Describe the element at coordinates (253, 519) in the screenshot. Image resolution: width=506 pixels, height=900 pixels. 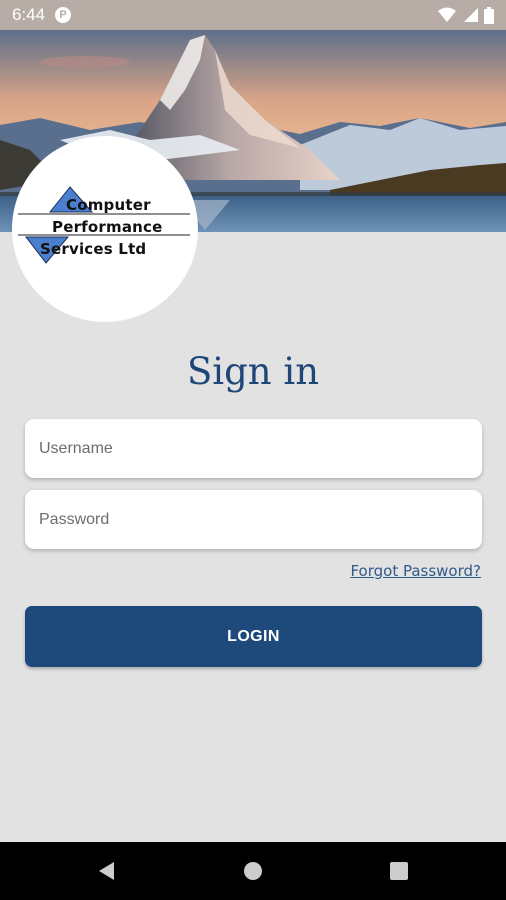
I see `password-field` at that location.